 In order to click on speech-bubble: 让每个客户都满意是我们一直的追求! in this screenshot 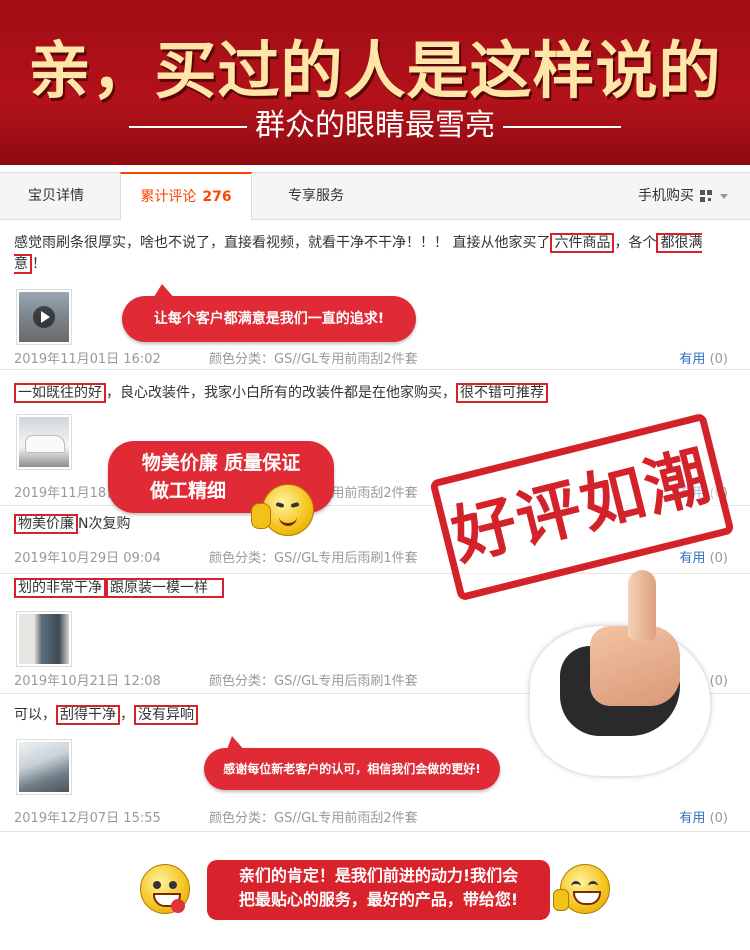, I will do `click(269, 313)`.